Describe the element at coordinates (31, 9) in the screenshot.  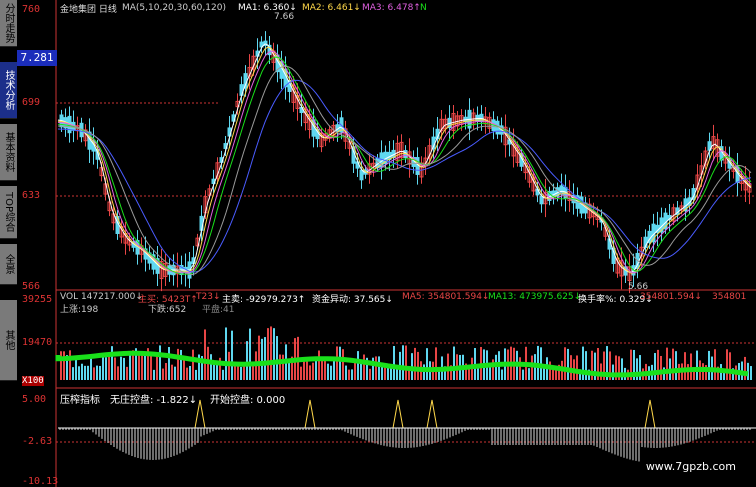
I see `price-axis-top: 760` at that location.